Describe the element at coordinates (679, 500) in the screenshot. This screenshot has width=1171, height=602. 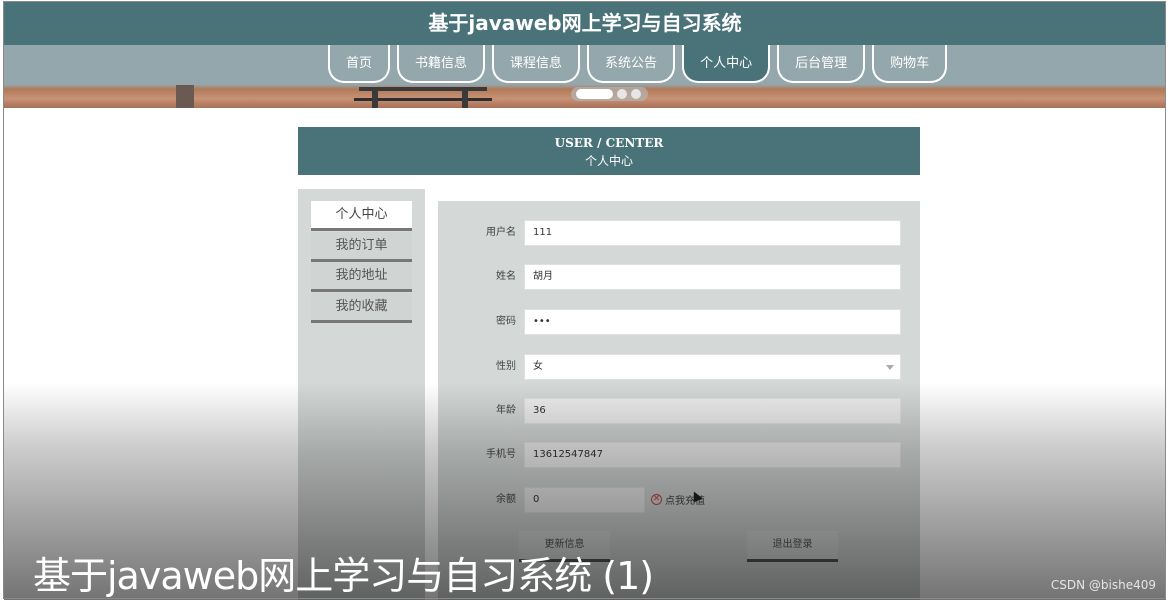
I see `form-row-balance: 余额 0 ✕ 点我充值` at that location.